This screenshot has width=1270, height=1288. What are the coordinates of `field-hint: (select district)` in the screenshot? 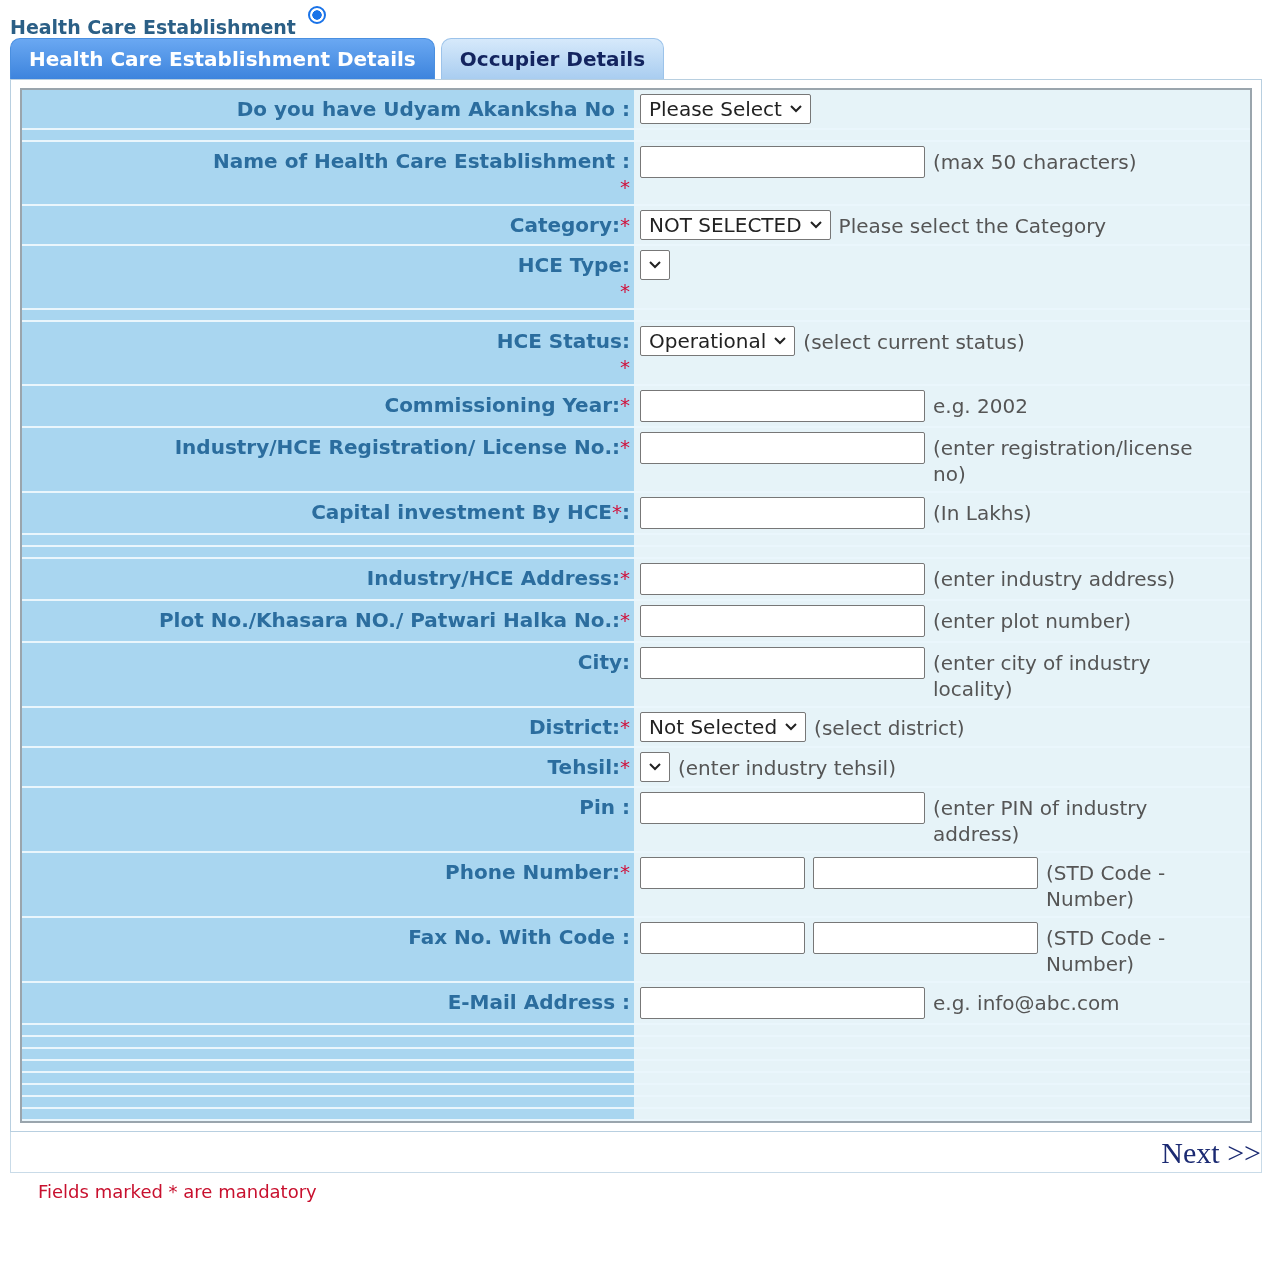 It's located at (889, 728).